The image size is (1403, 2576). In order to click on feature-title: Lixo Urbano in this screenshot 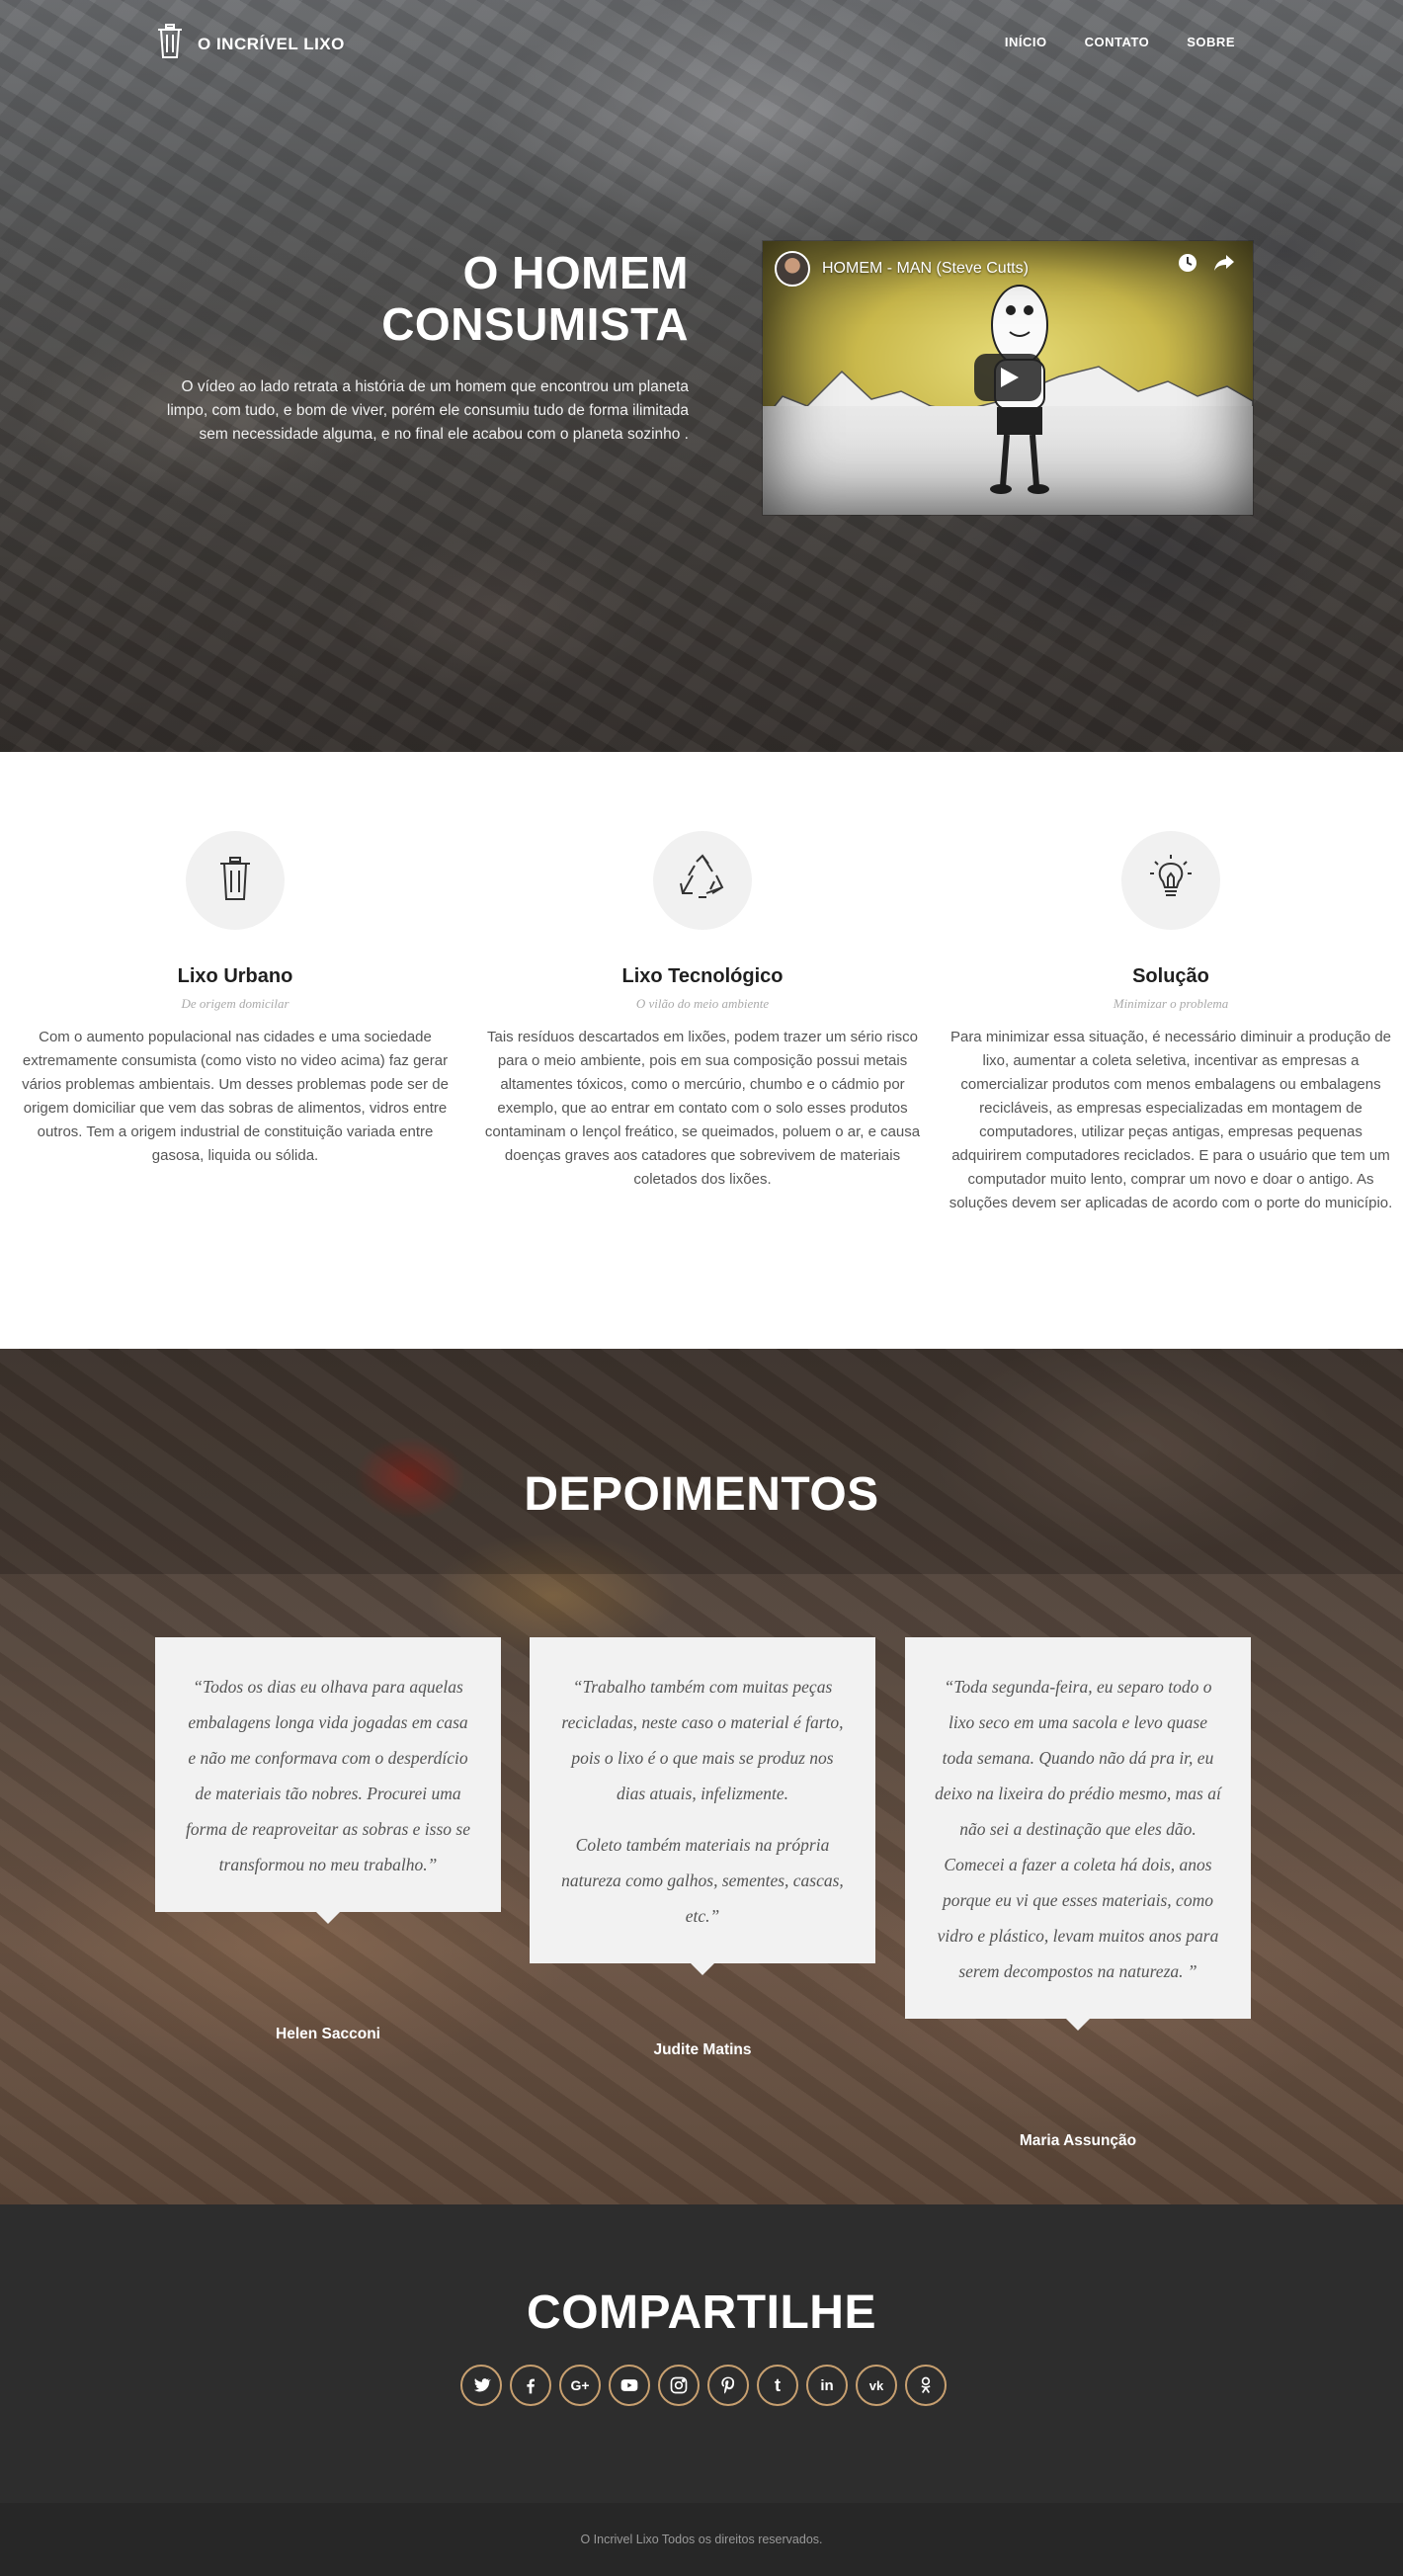, I will do `click(235, 976)`.